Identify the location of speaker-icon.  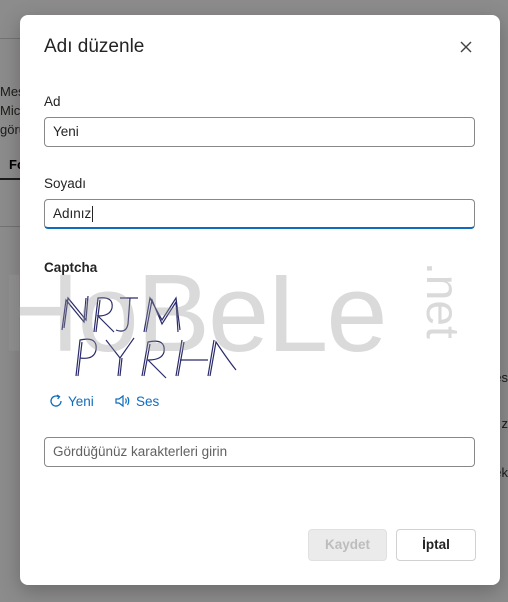
(122, 401).